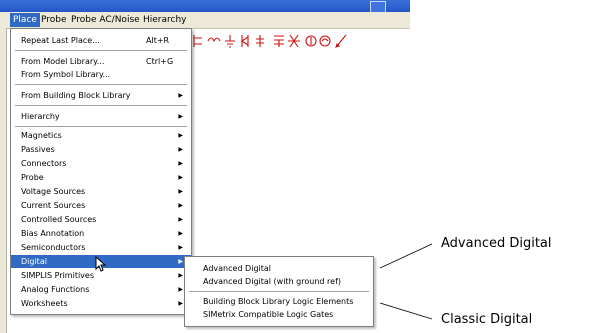  I want to click on advanced-digital-callout: Advanced Digital, so click(496, 243).